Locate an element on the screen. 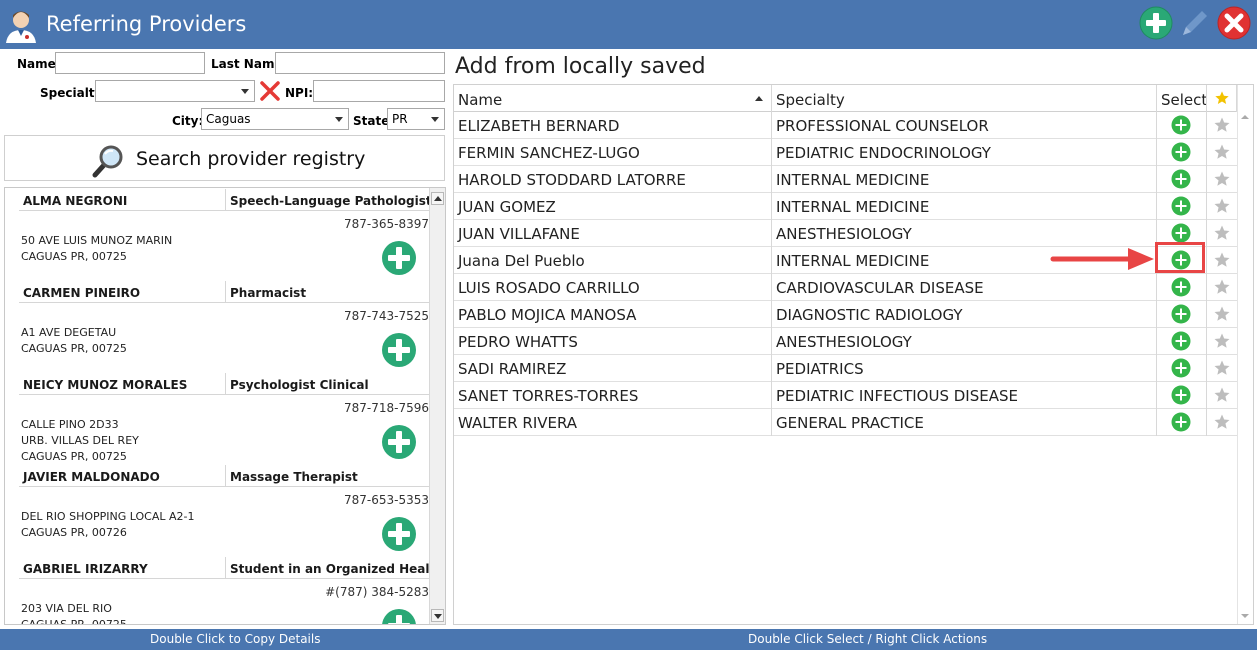 Image resolution: width=1257 pixels, height=650 pixels. doctor-avatar-icon is located at coordinates (21, 27).